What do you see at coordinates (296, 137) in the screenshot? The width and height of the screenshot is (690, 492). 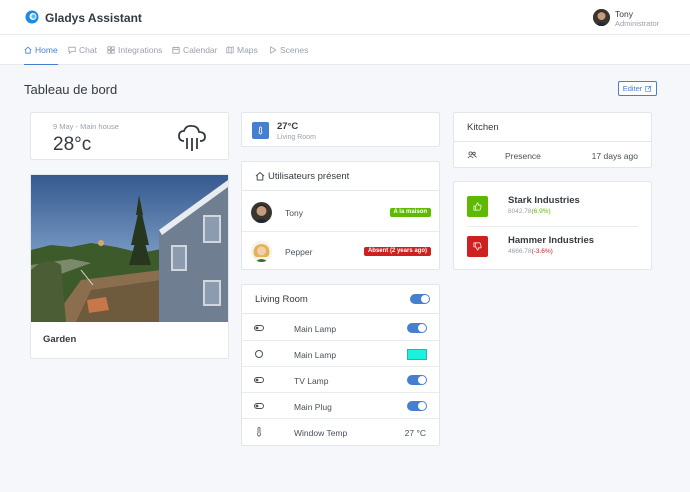 I see `temperature-room: Living Room` at bounding box center [296, 137].